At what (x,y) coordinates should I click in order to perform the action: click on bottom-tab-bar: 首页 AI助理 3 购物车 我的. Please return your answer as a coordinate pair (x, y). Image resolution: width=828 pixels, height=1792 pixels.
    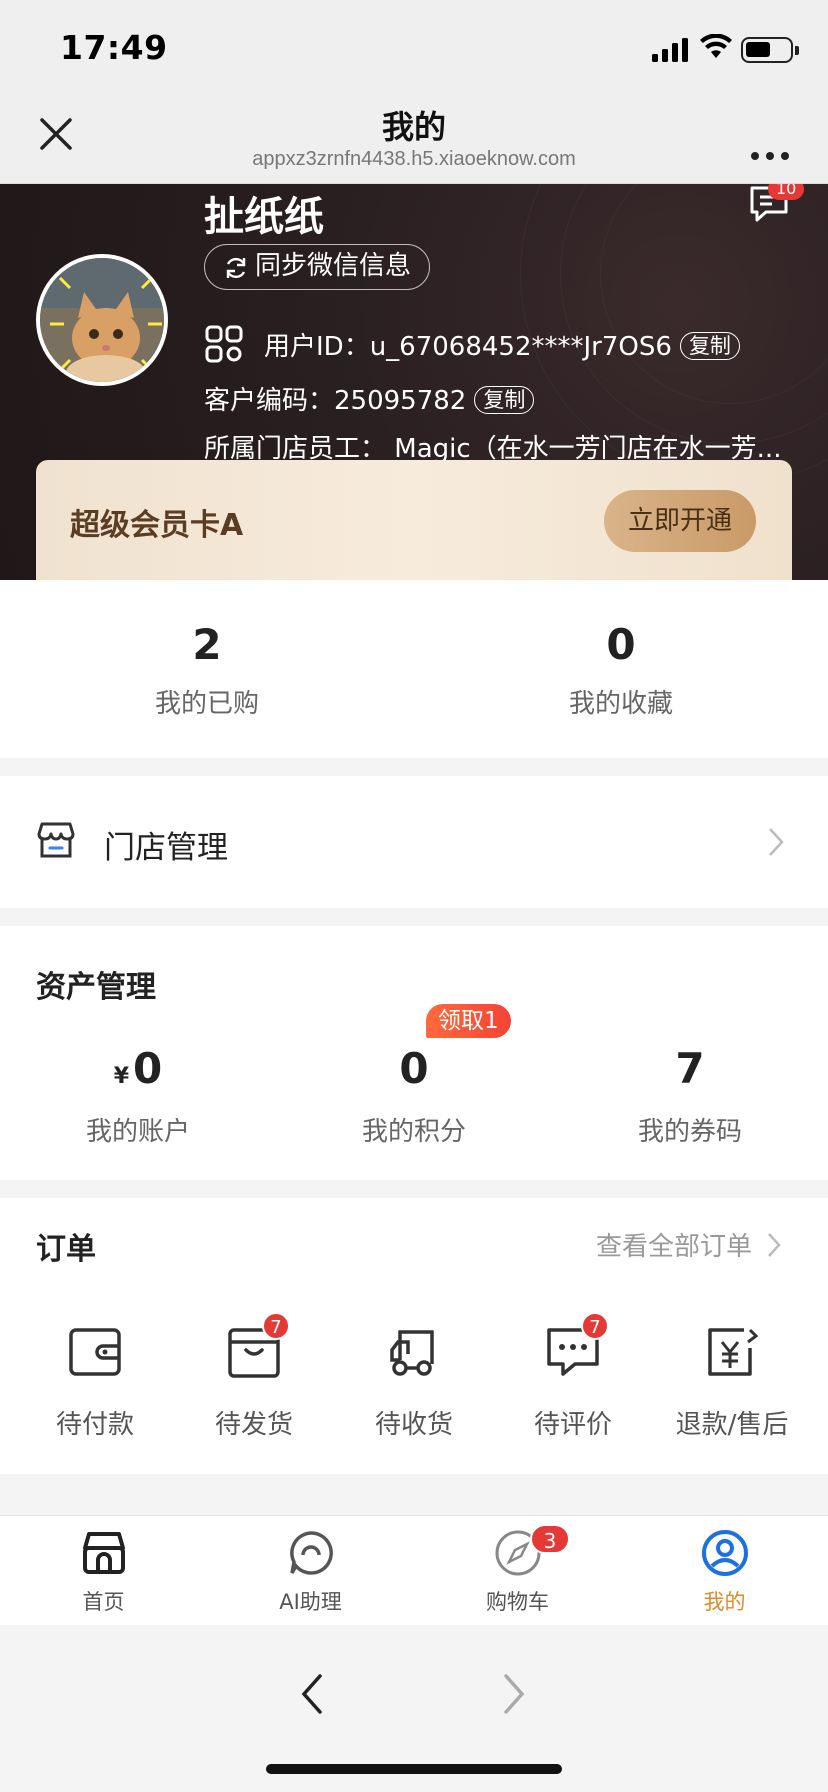
    Looking at the image, I should click on (414, 1570).